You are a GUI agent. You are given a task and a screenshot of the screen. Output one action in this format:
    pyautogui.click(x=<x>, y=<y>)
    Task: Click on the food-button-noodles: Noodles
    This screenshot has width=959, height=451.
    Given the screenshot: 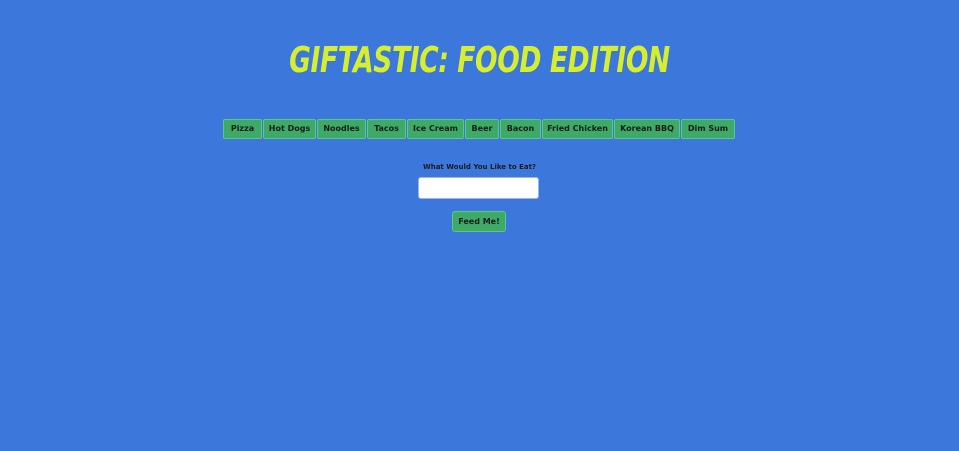 What is the action you would take?
    pyautogui.click(x=341, y=129)
    